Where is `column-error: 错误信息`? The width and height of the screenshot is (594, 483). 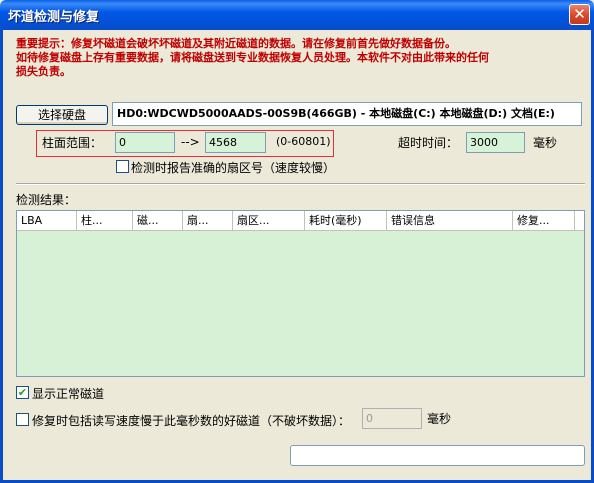
column-error: 错误信息 is located at coordinates (450, 221).